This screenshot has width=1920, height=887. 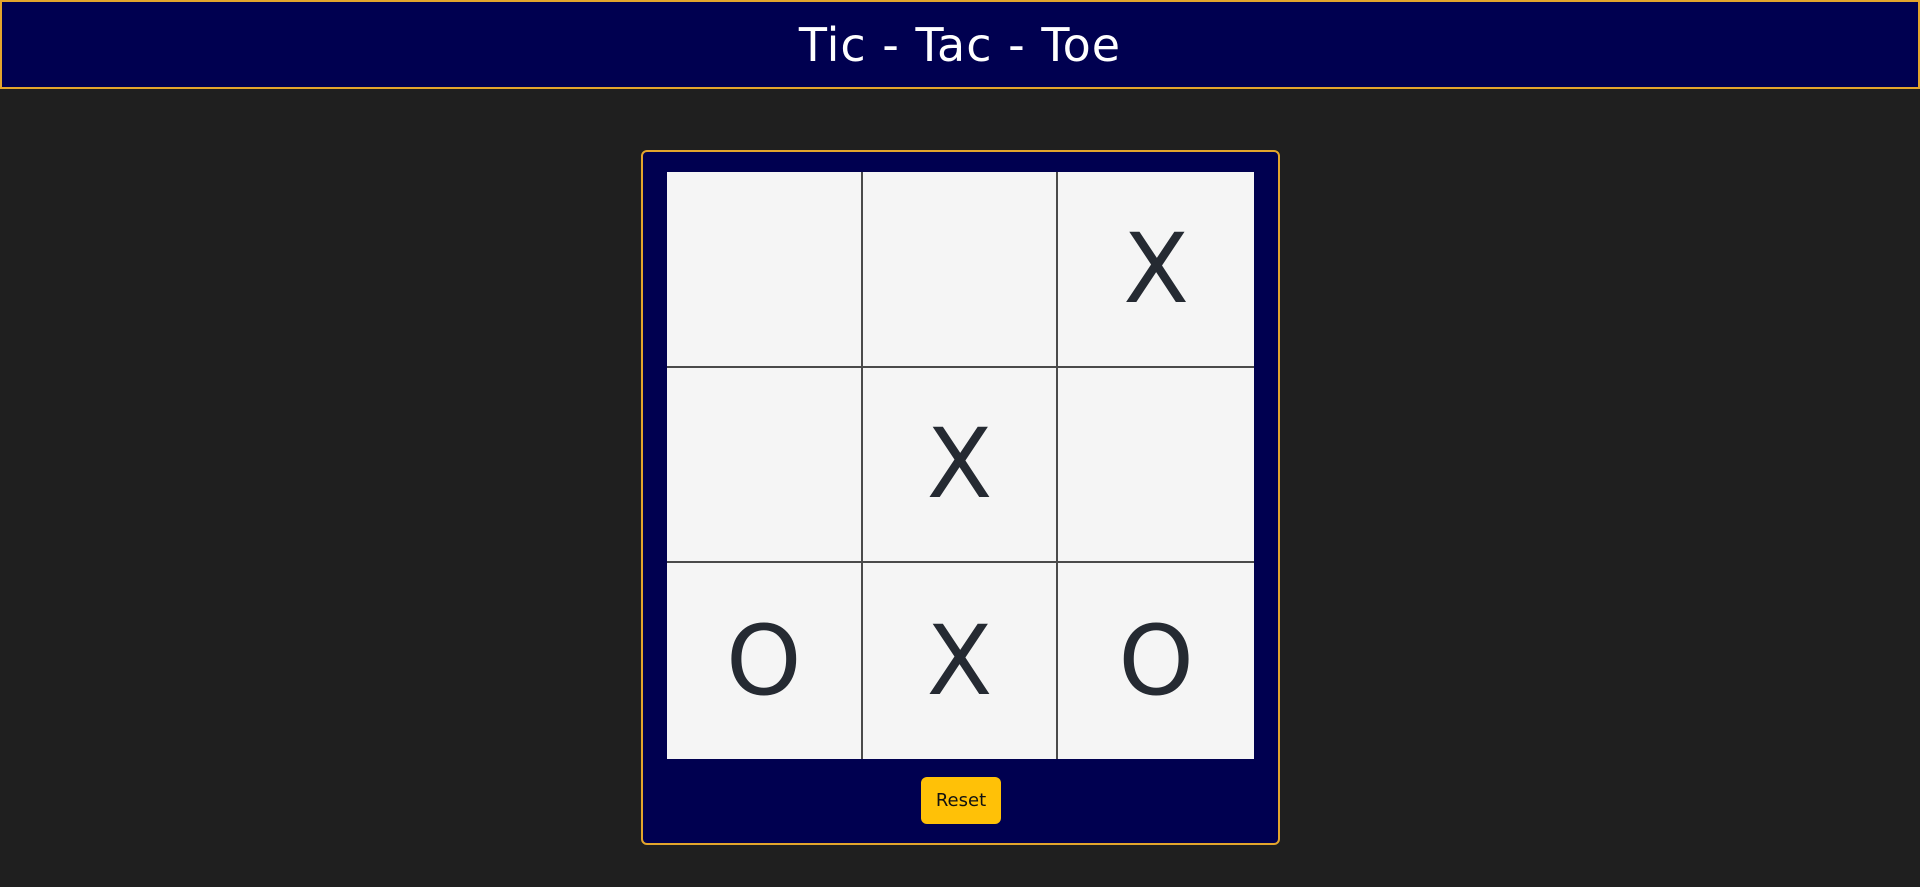 I want to click on board-cell-r1-c1, so click(x=765, y=270).